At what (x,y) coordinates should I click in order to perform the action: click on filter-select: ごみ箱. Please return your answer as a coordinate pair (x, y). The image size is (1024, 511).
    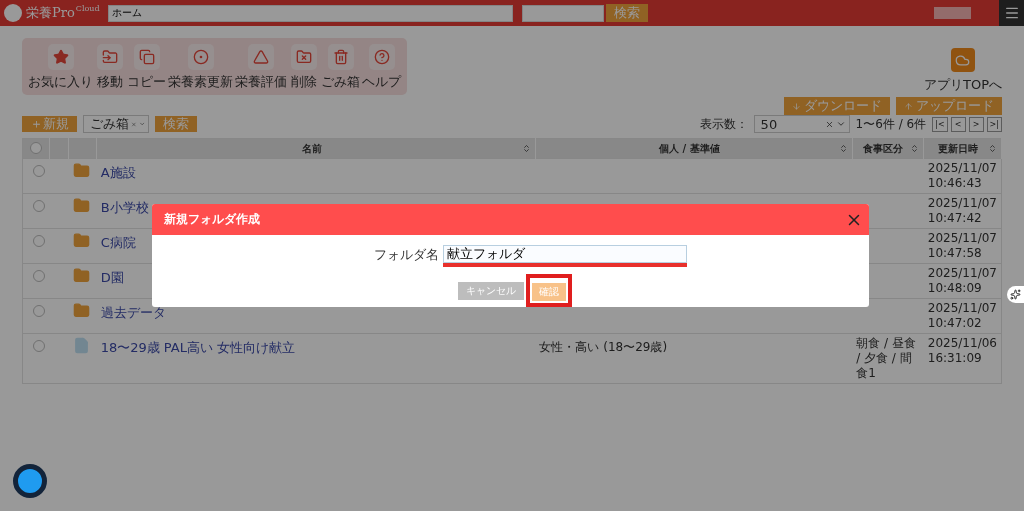
    Looking at the image, I should click on (116, 124).